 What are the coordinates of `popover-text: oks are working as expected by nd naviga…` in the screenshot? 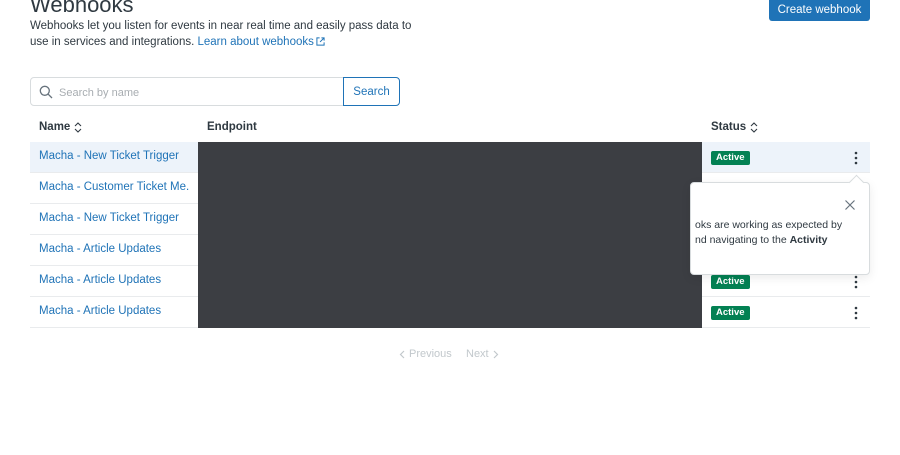 It's located at (780, 233).